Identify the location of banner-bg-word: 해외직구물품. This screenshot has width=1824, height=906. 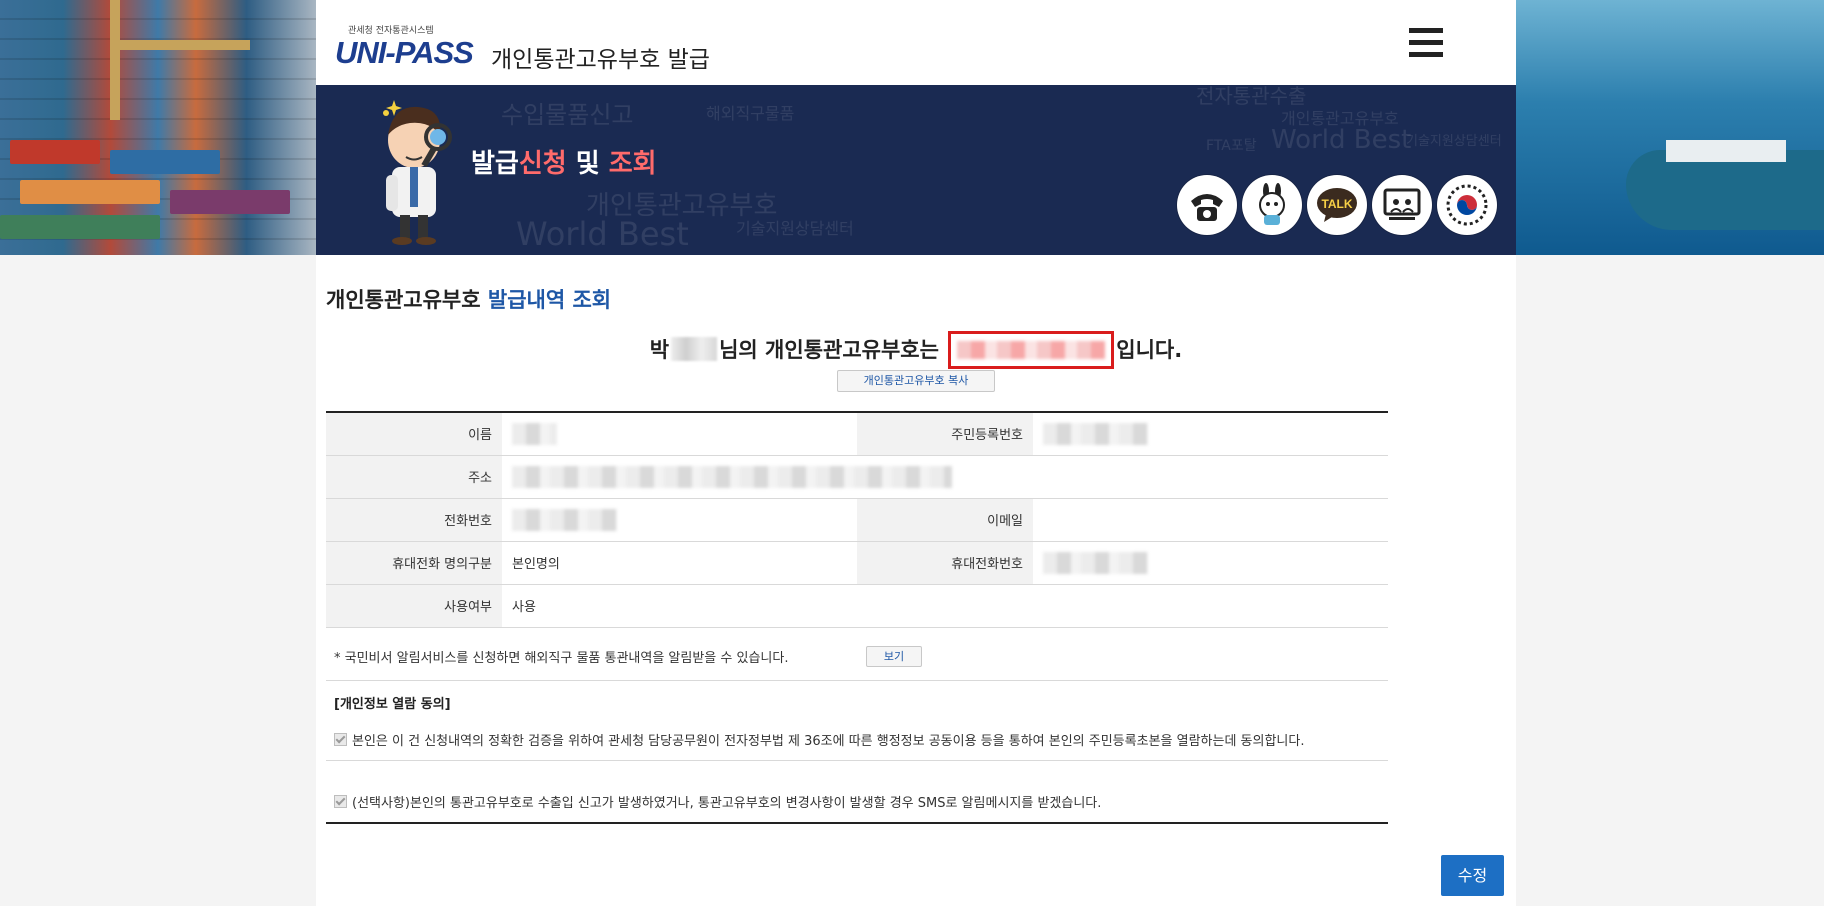
(750, 113).